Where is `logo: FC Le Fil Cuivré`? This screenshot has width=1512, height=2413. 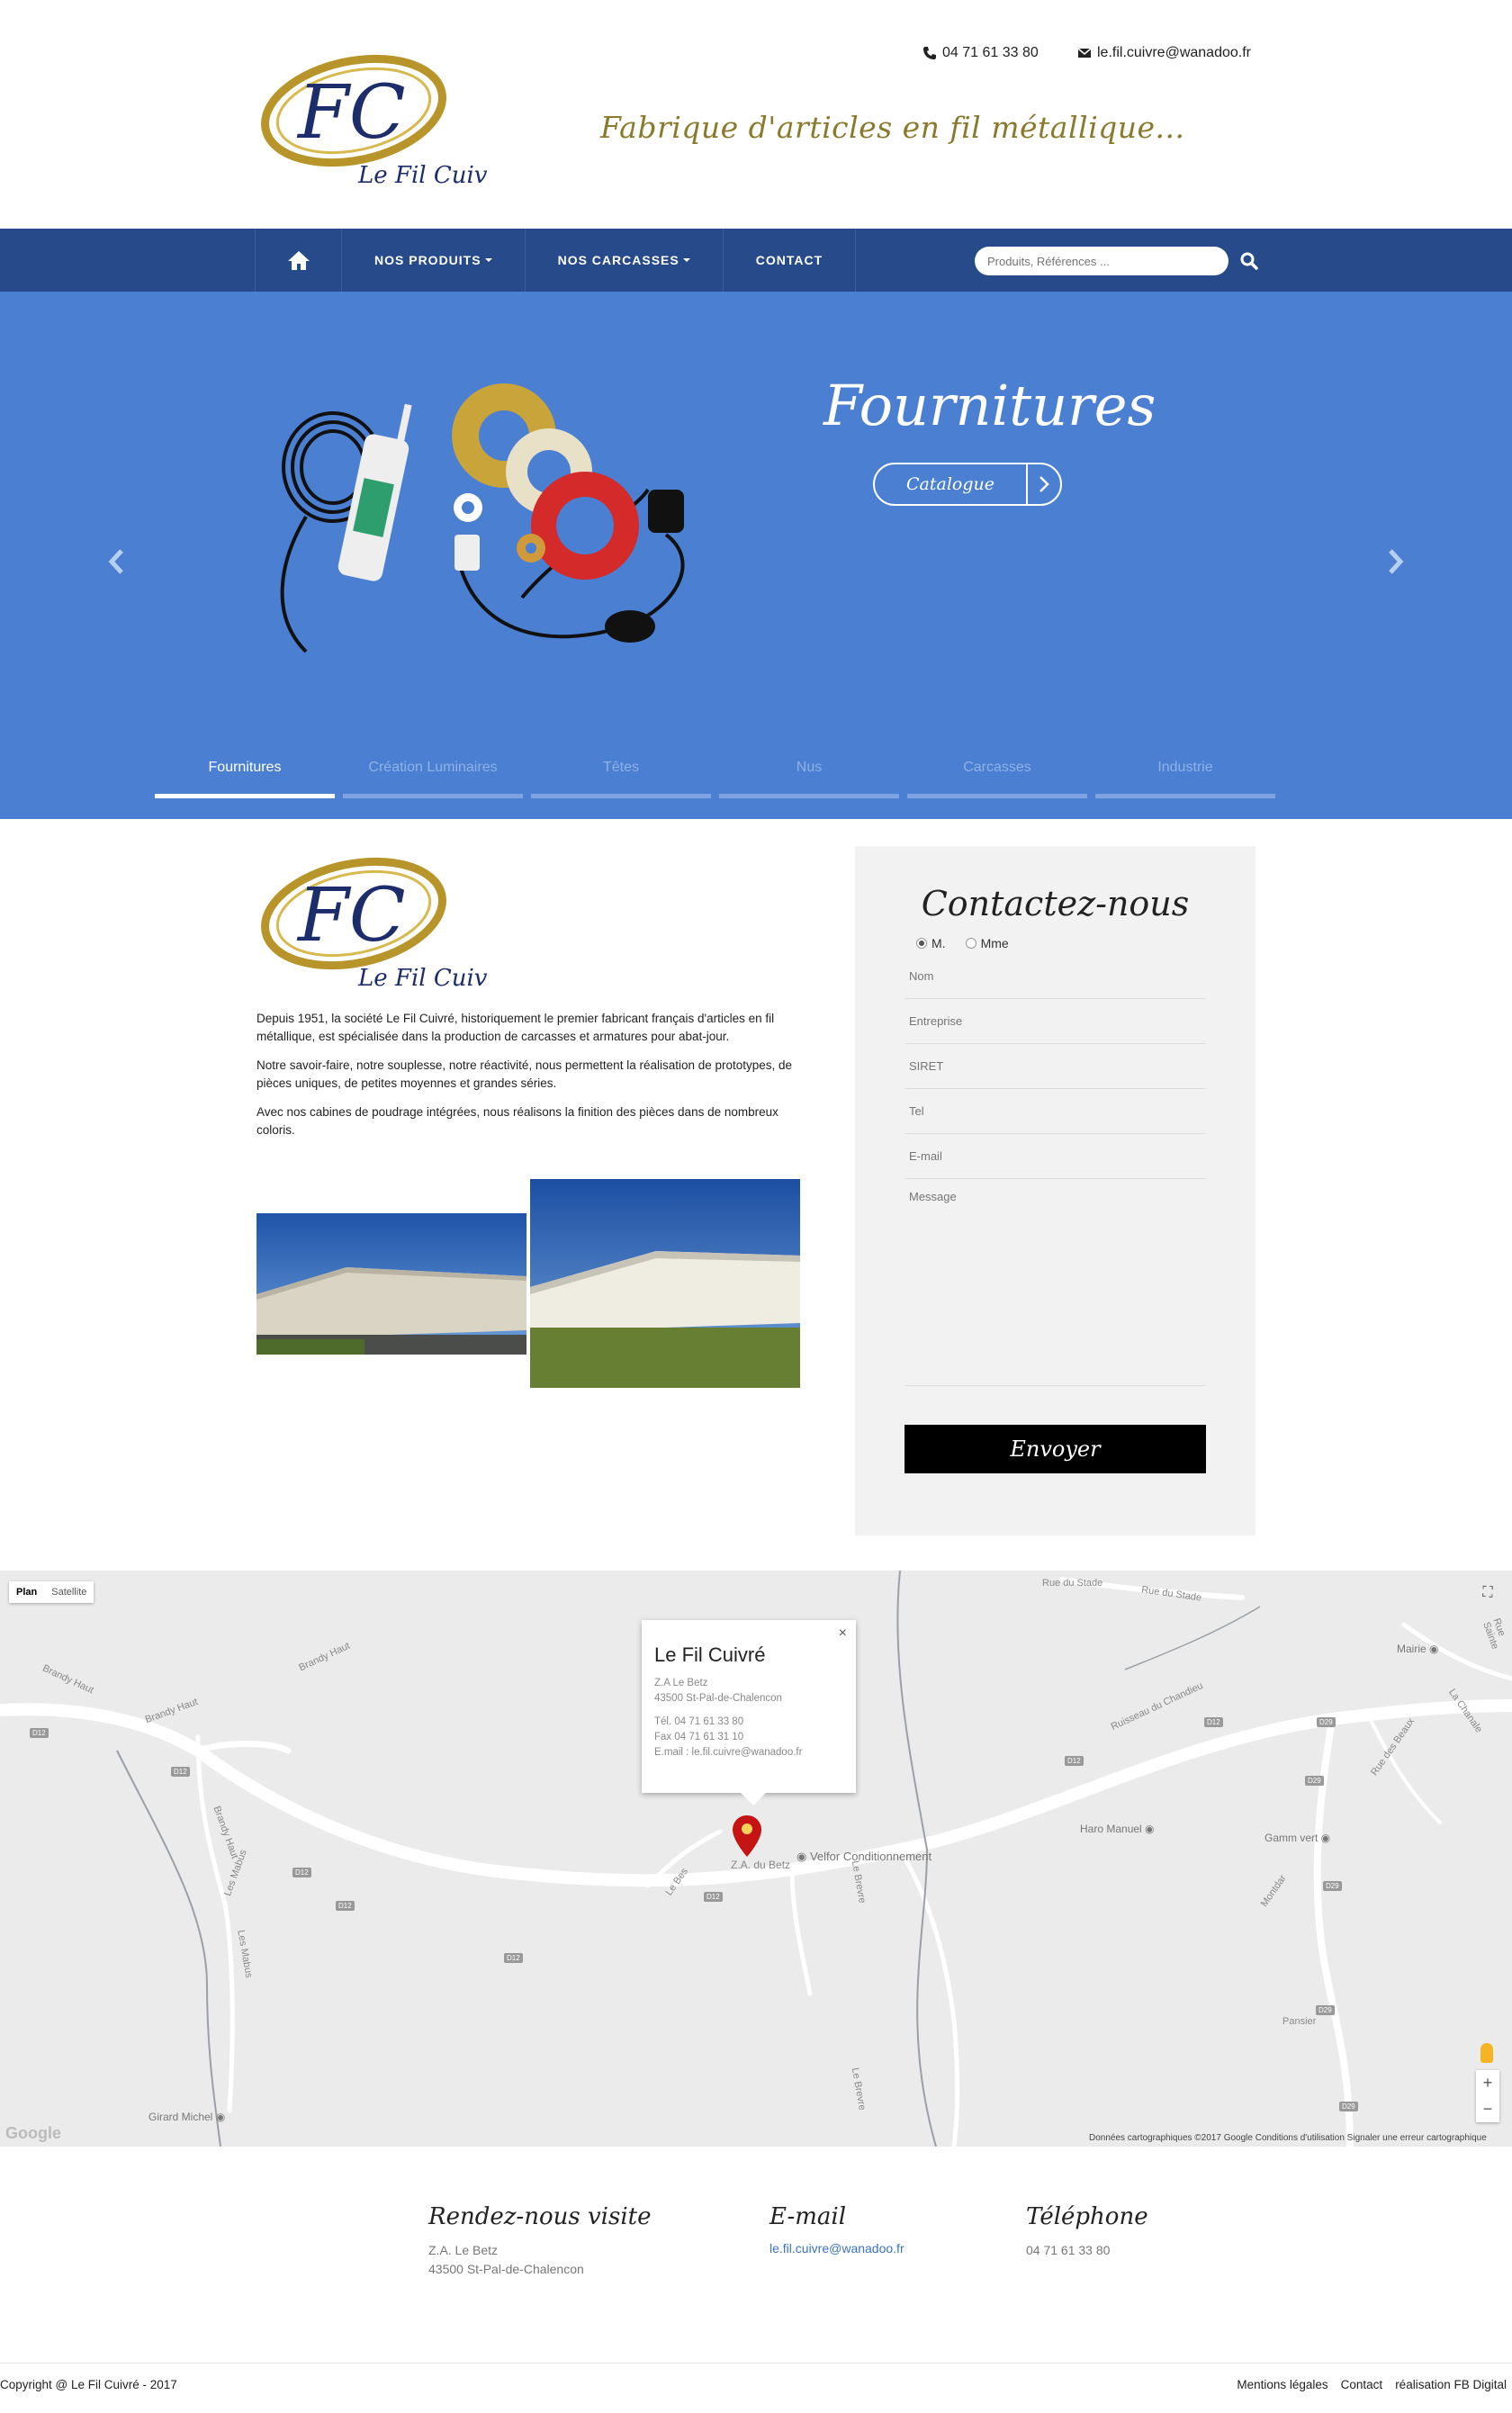
logo: FC Le Fil Cuivré is located at coordinates (372, 117).